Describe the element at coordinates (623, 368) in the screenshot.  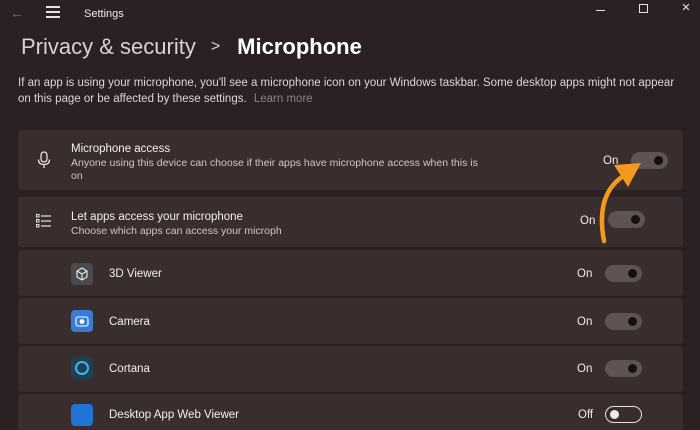
I see `cortana-toggle` at that location.